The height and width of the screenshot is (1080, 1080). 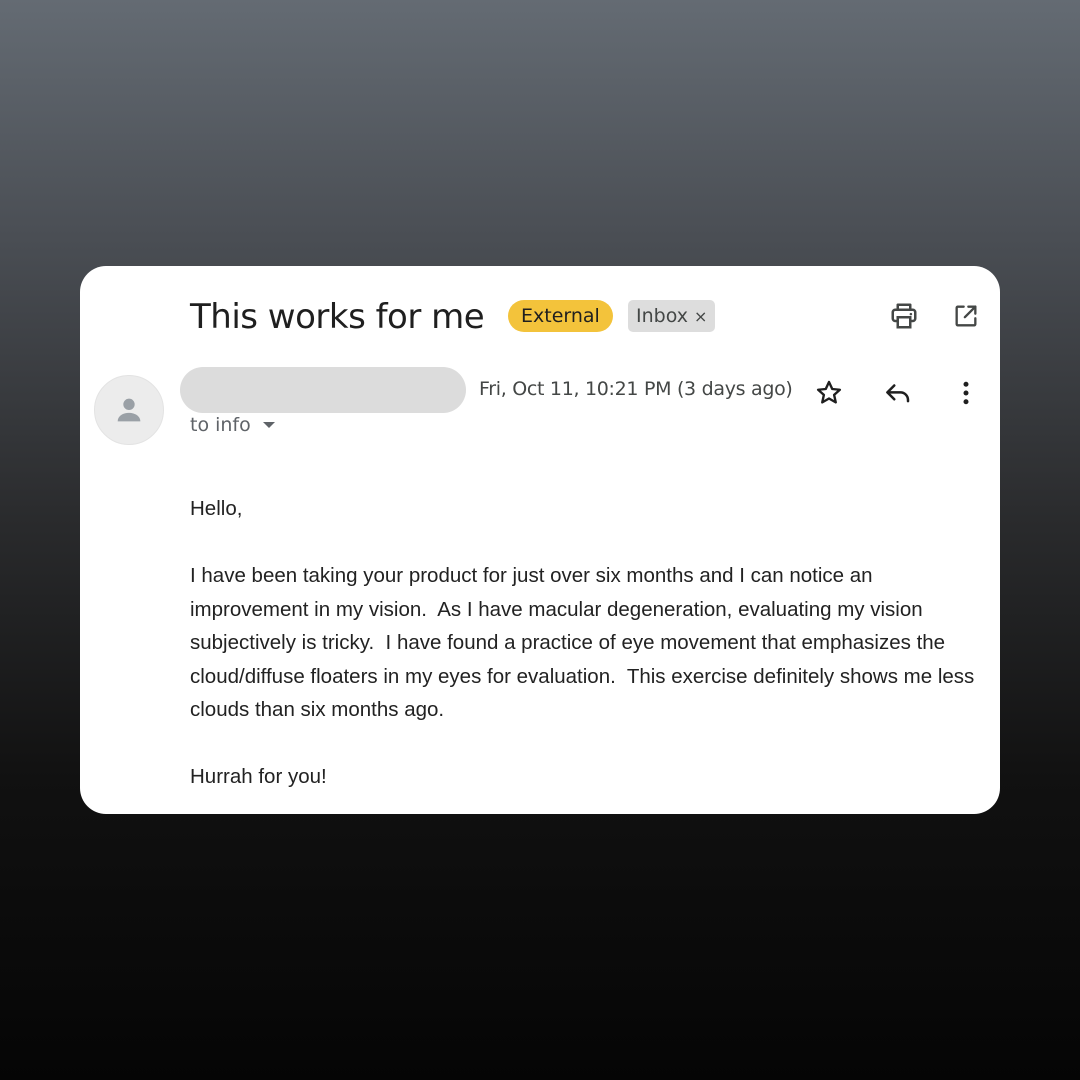 I want to click on body-greeting: Hello,, so click(x=216, y=508).